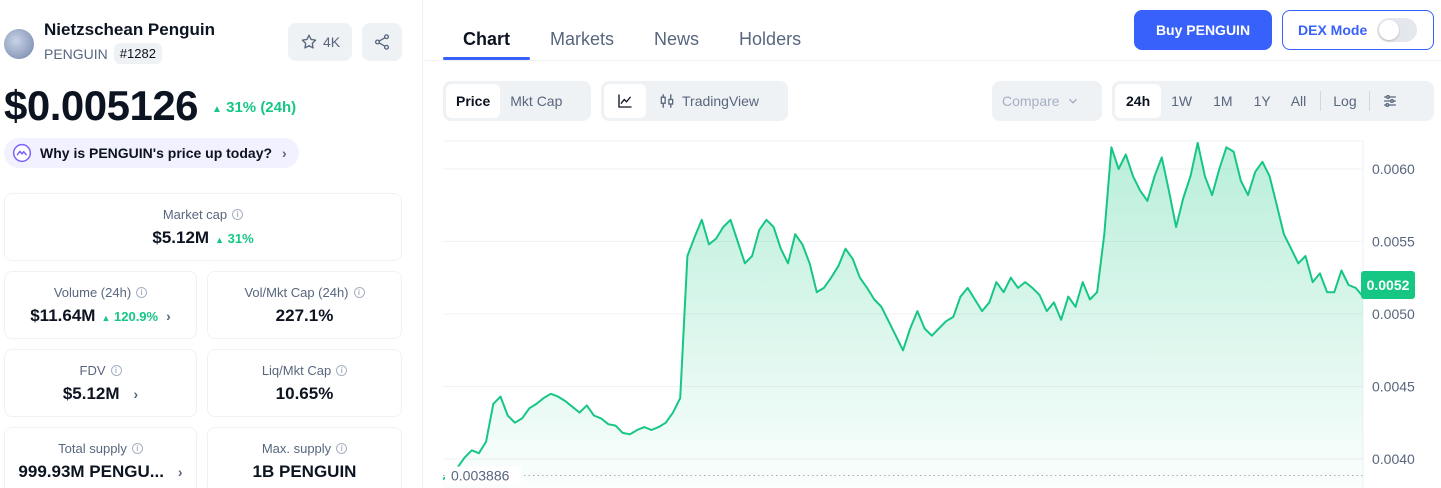  I want to click on market-cap-change: ▲ 31%, so click(234, 238).